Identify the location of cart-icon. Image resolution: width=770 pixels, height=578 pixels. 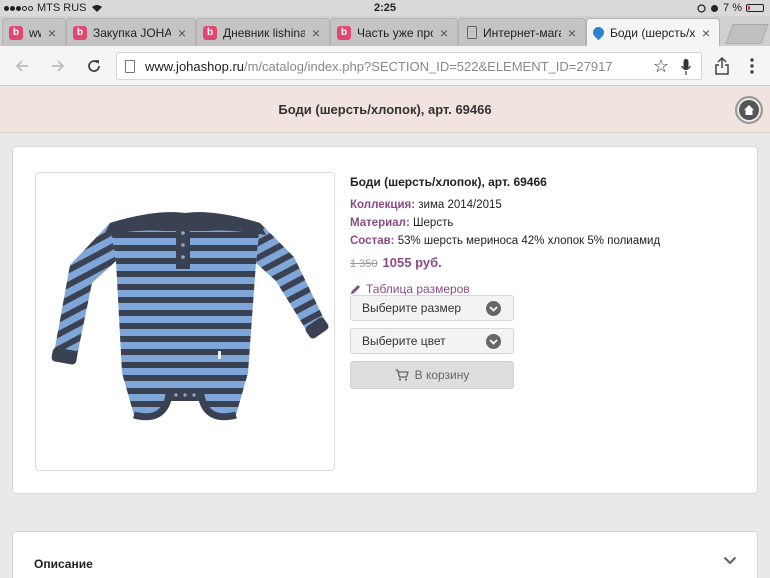
(402, 375).